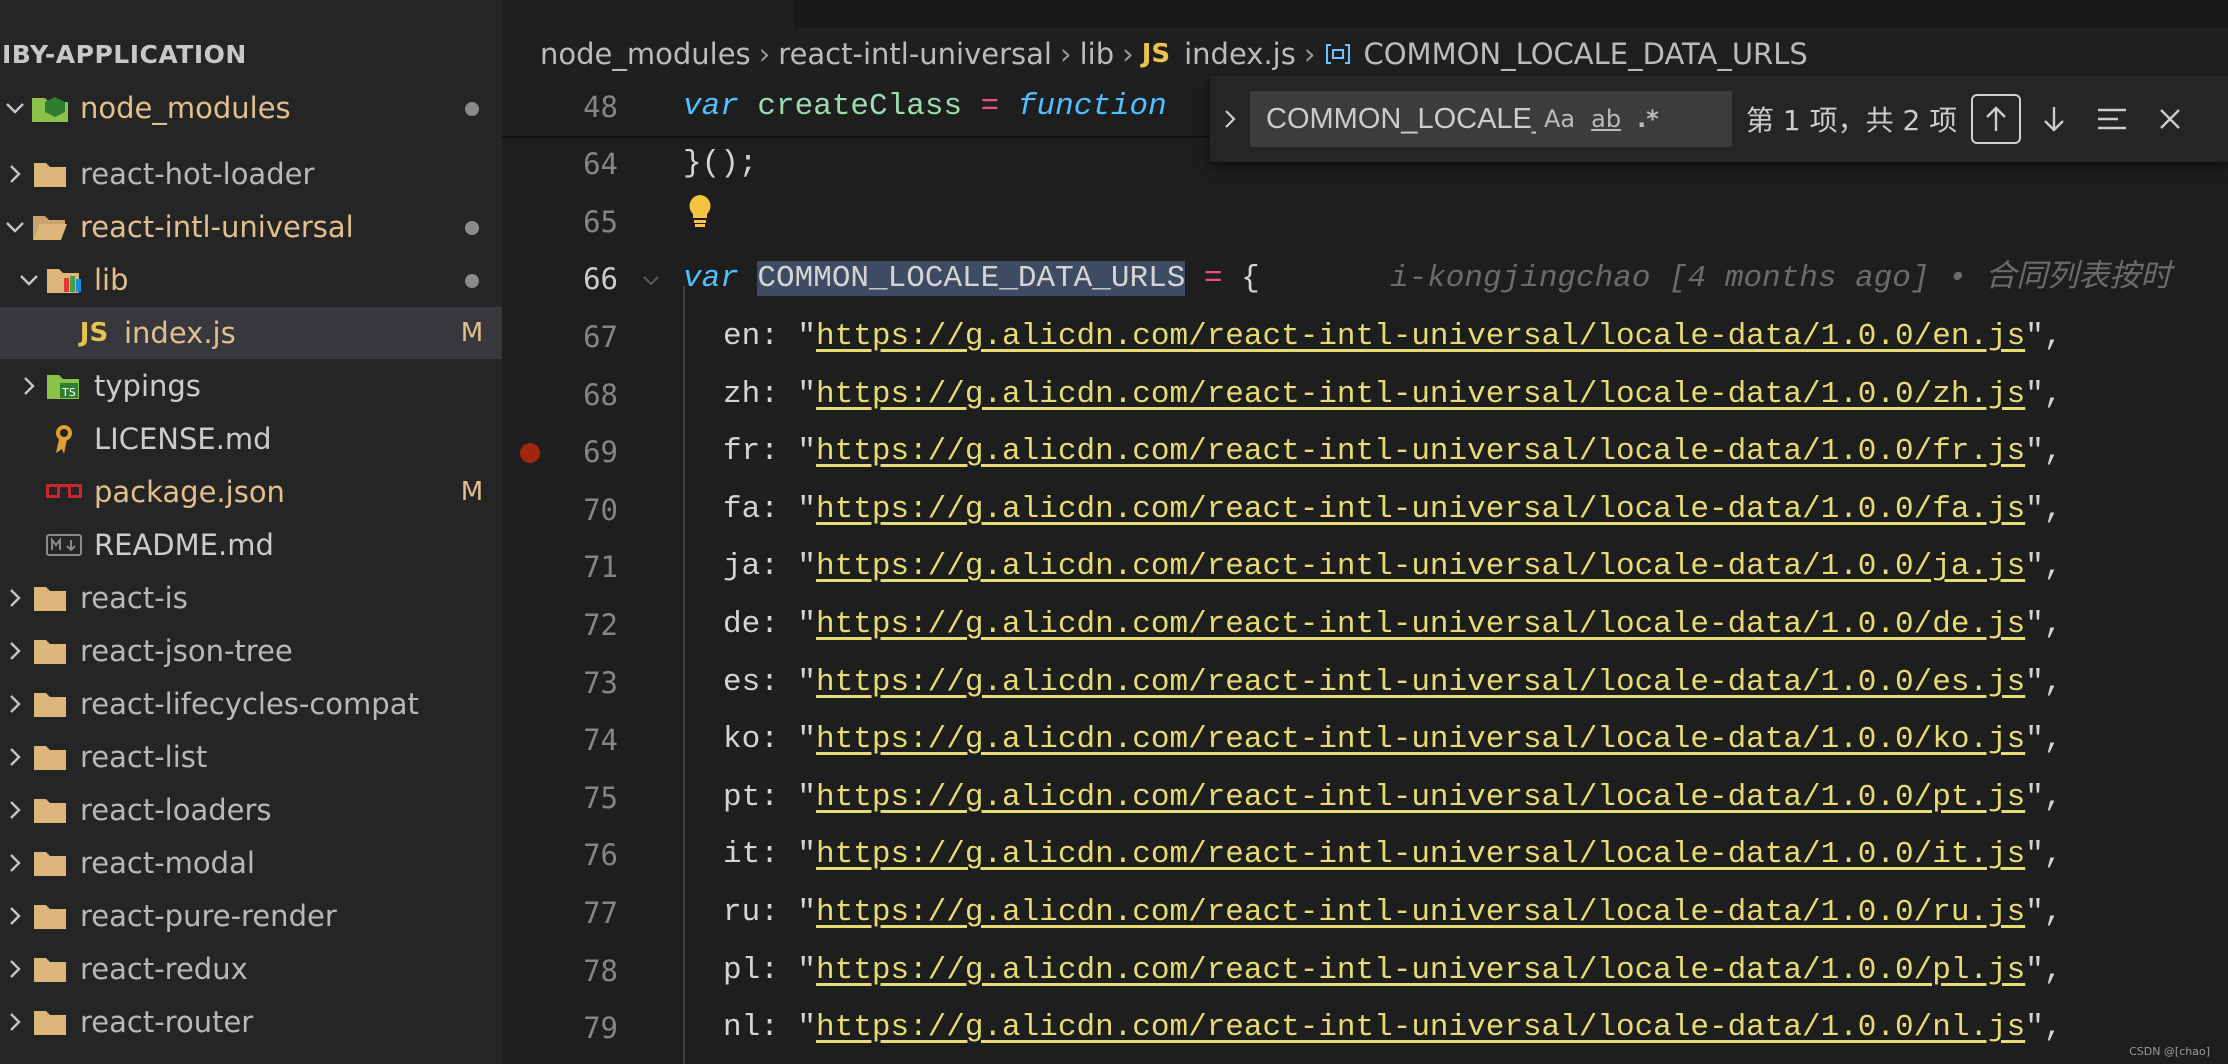 This screenshot has height=1064, width=2228. I want to click on line-number: 72, so click(600, 625).